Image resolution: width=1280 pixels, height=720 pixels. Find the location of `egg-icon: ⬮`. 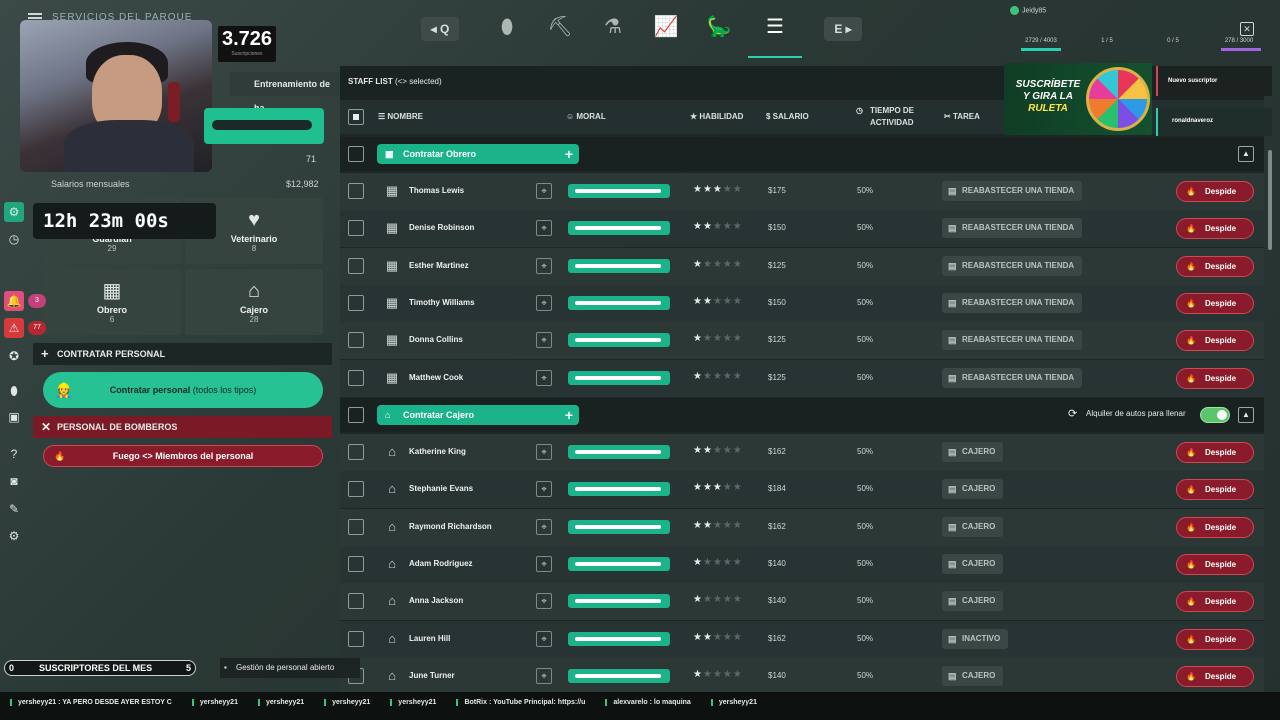

egg-icon: ⬮ is located at coordinates (507, 27).